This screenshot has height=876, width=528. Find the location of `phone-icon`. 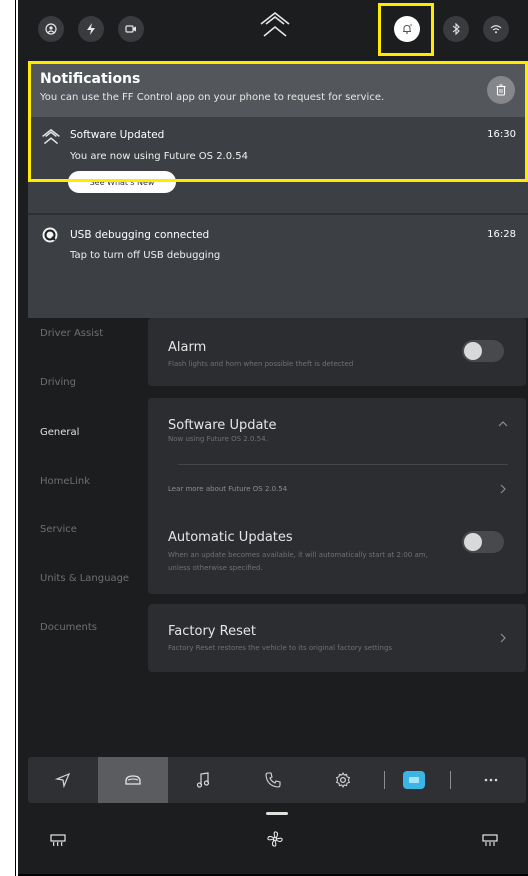

phone-icon is located at coordinates (273, 780).